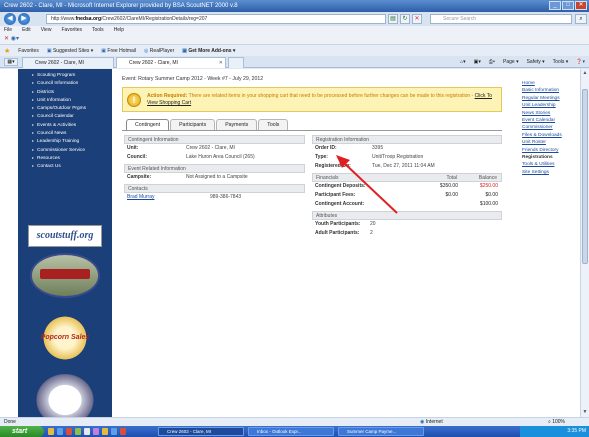  I want to click on menu-tools: Tools, so click(98, 30).